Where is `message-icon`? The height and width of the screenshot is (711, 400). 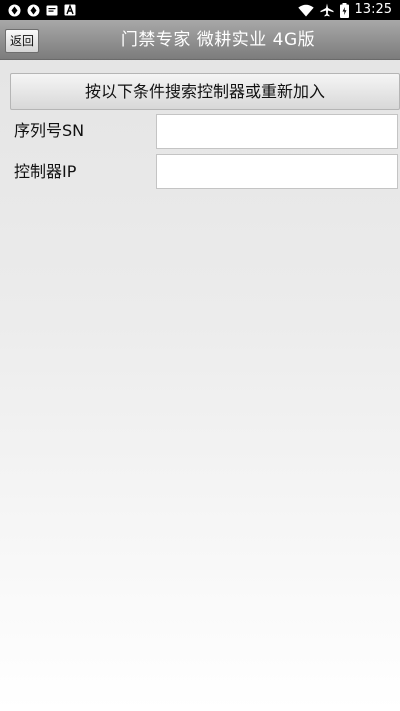 message-icon is located at coordinates (52, 10).